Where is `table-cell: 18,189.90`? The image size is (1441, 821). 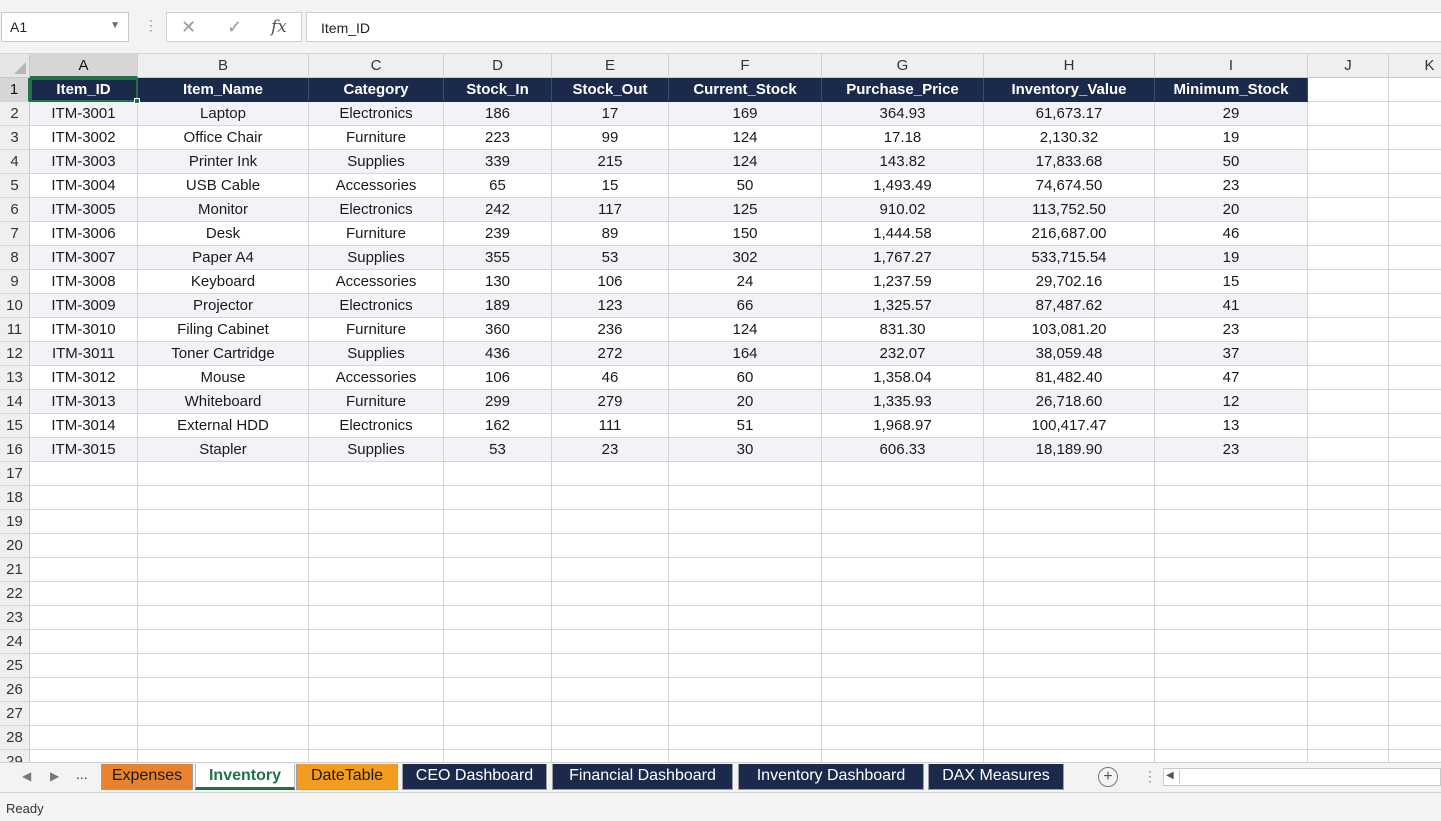
table-cell: 18,189.90 is located at coordinates (1069, 450).